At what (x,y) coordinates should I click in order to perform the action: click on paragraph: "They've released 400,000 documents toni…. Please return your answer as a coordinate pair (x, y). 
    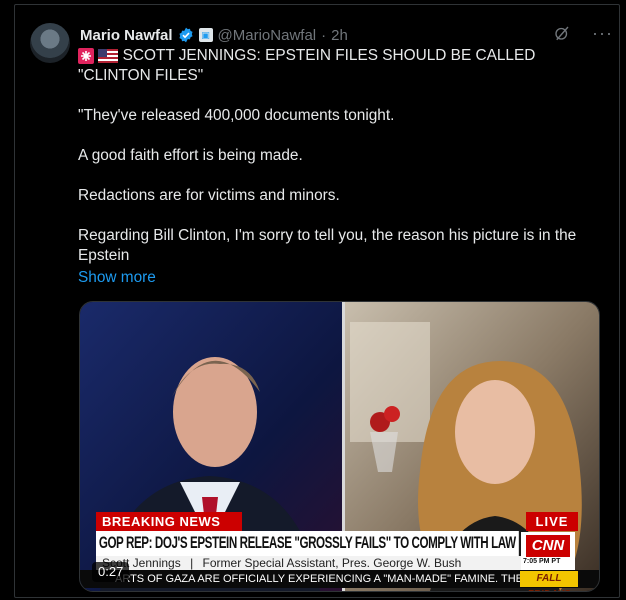
    Looking at the image, I should click on (236, 115).